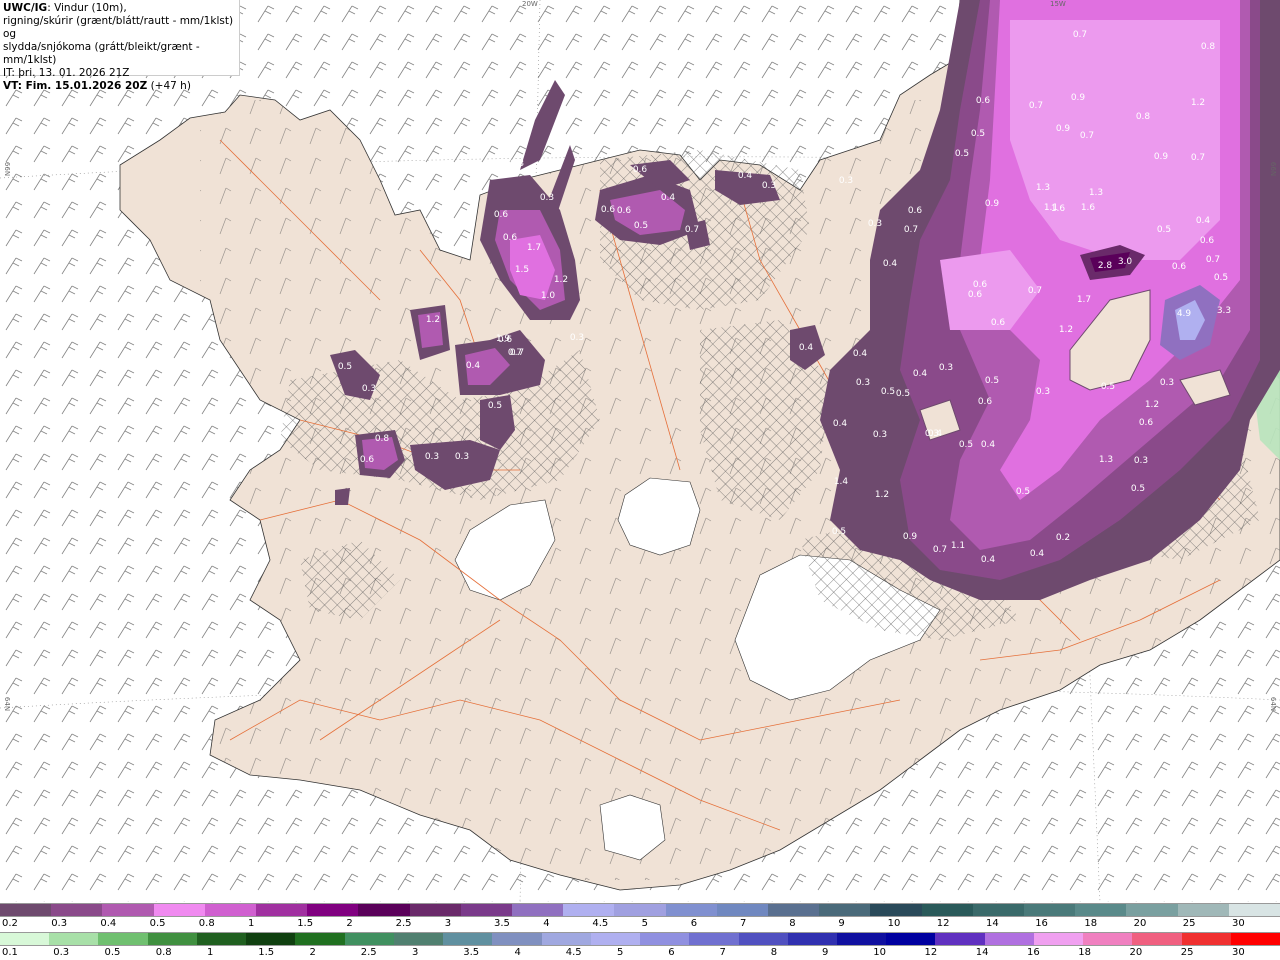 This screenshot has height=960, width=1280. What do you see at coordinates (1238, 952) in the screenshot?
I see `colorbar-tick-label: 30` at bounding box center [1238, 952].